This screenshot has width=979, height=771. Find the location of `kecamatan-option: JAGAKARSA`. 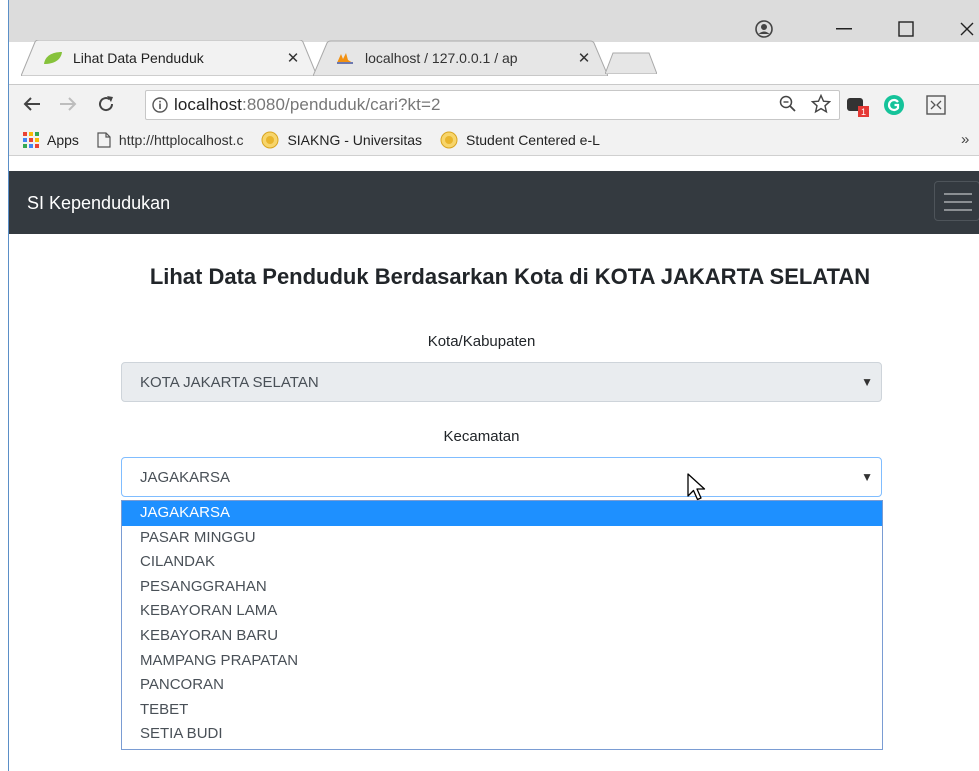

kecamatan-option: JAGAKARSA is located at coordinates (502, 513).